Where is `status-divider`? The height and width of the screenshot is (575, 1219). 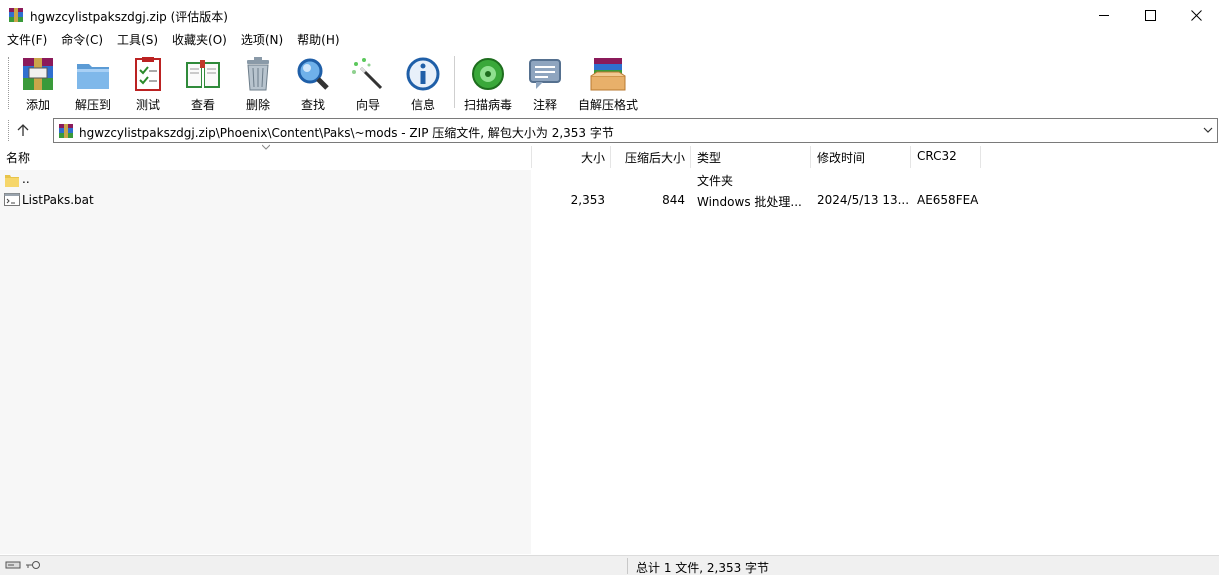 status-divider is located at coordinates (627, 566).